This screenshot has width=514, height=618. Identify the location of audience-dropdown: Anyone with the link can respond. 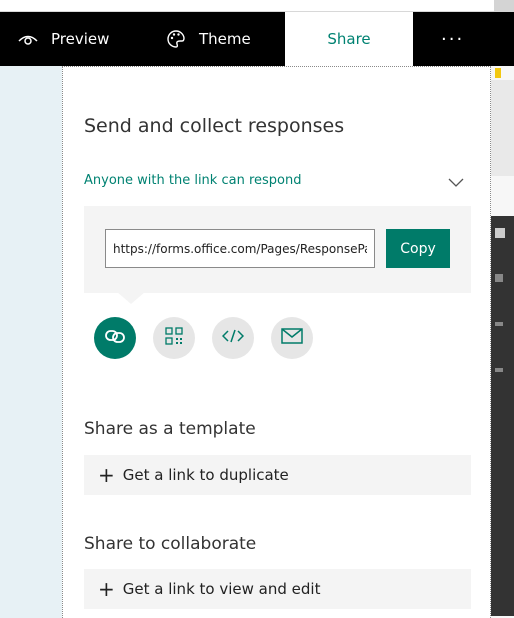
(274, 181).